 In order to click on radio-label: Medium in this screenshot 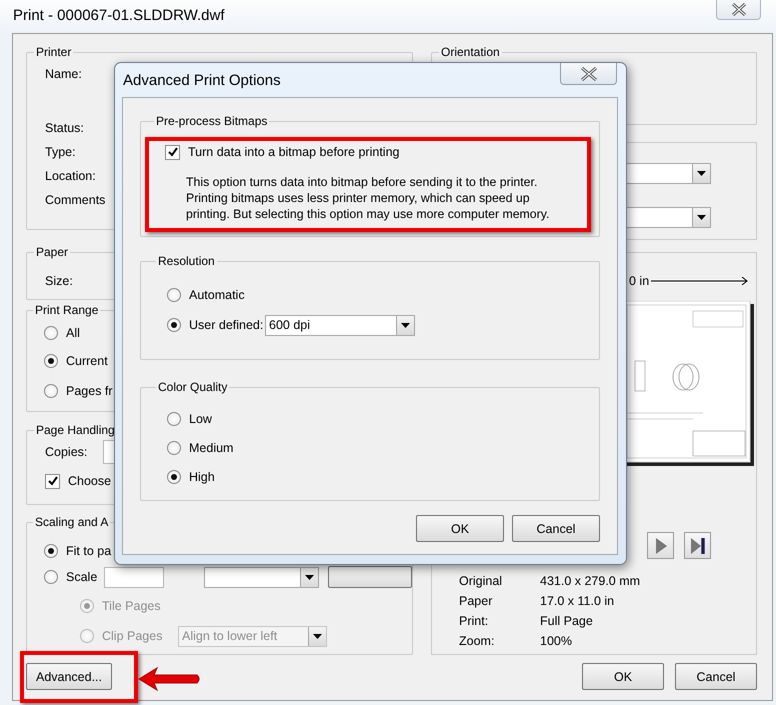, I will do `click(211, 448)`.